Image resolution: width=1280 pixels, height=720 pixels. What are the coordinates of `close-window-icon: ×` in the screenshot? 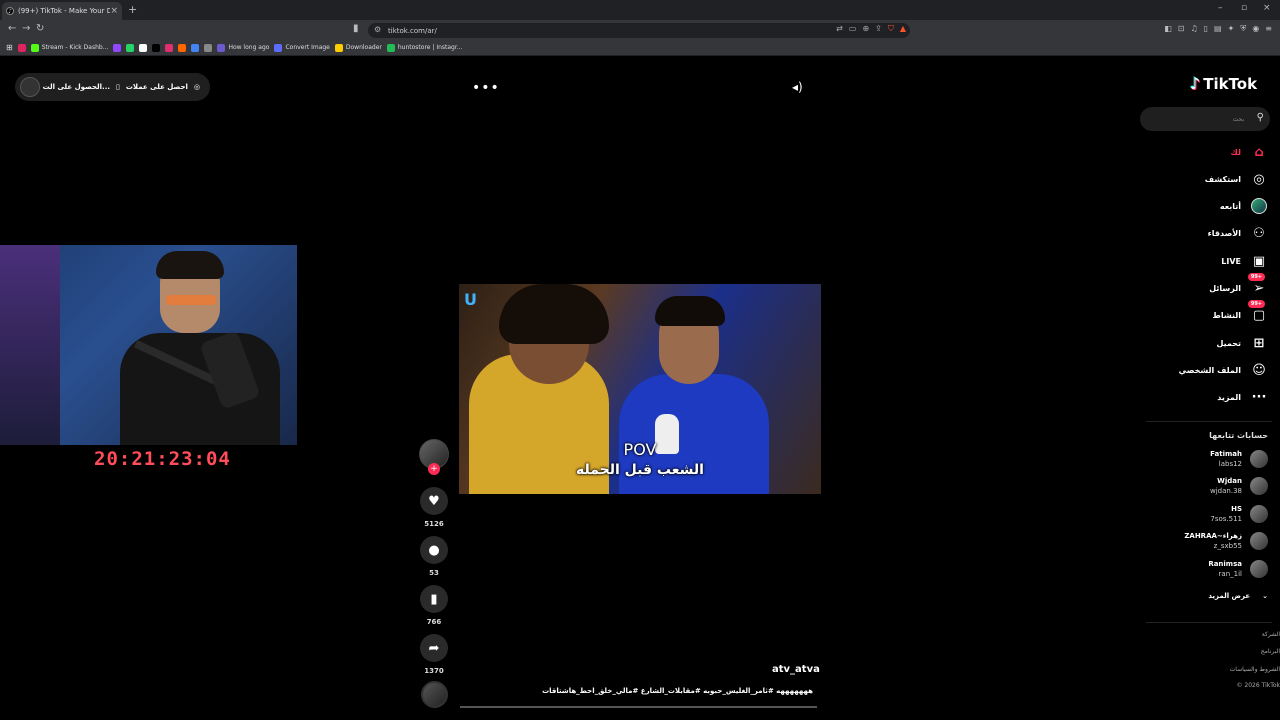 It's located at (1267, 8).